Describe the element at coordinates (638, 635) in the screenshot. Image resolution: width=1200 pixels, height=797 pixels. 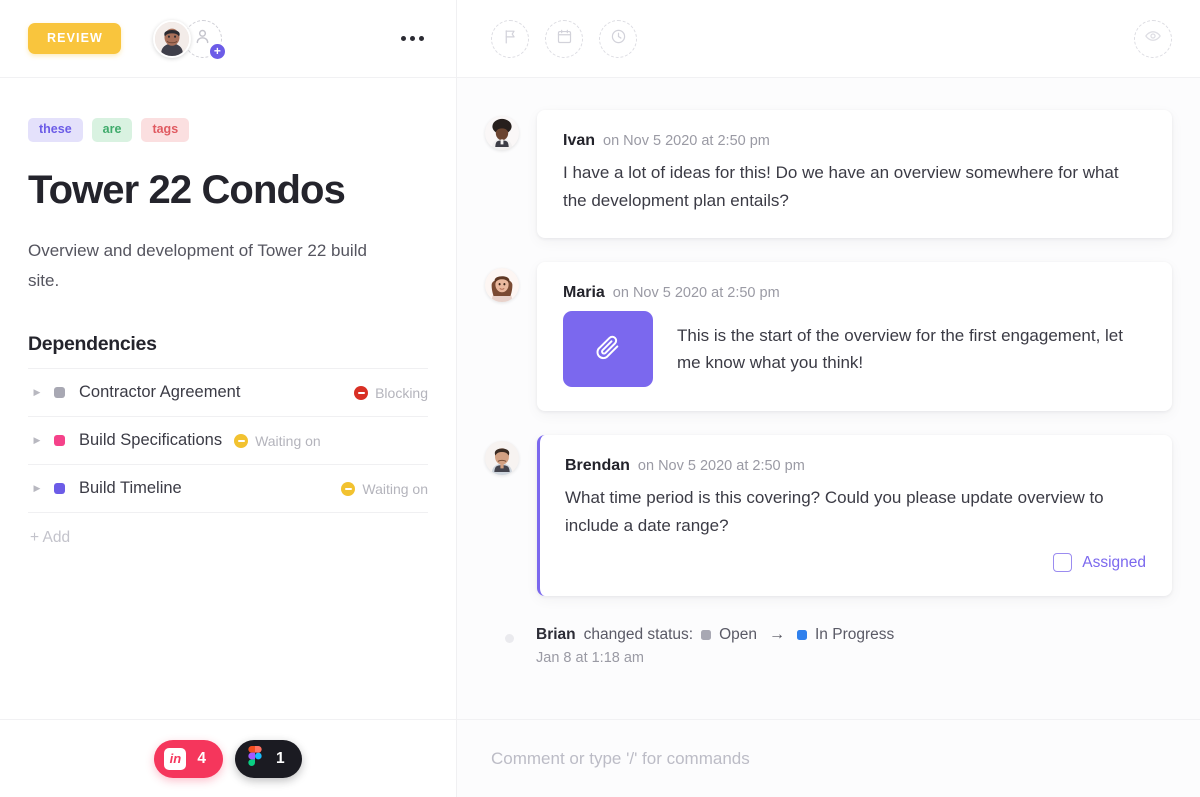
I see `activity-action: changed status:` at that location.